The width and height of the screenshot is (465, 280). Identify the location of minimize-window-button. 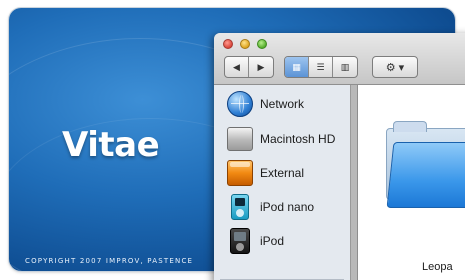
(245, 44).